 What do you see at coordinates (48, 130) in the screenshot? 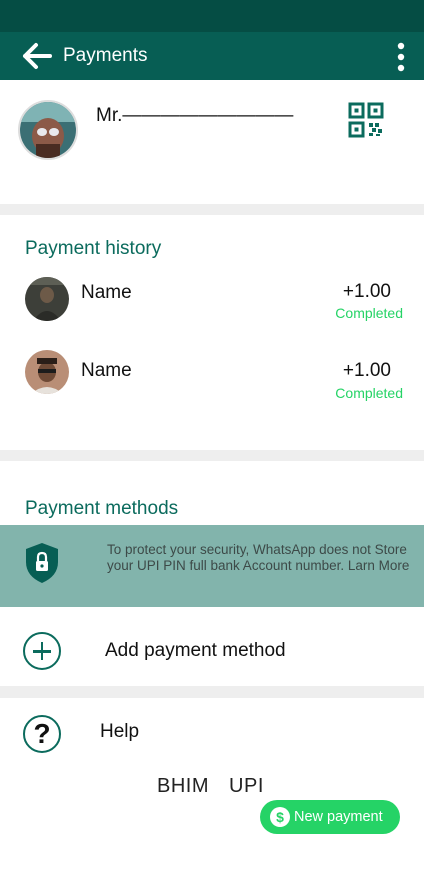
I see `profile-avatar` at bounding box center [48, 130].